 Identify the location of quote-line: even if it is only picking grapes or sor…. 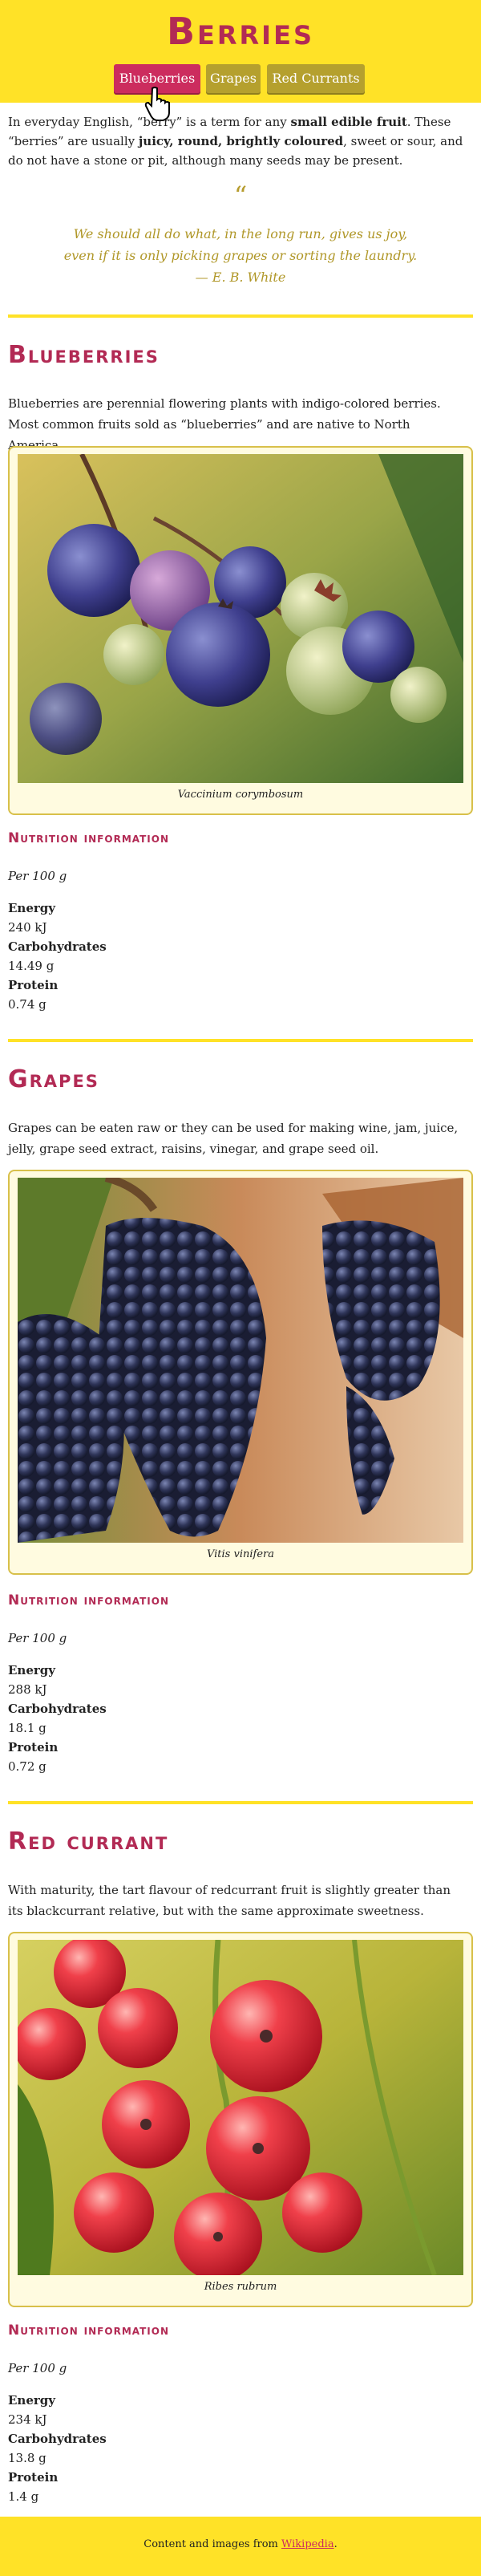
(240, 255).